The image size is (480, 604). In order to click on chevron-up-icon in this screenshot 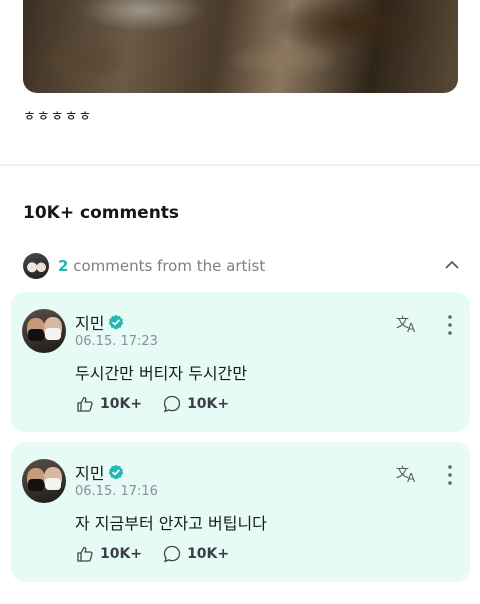, I will do `click(452, 265)`.